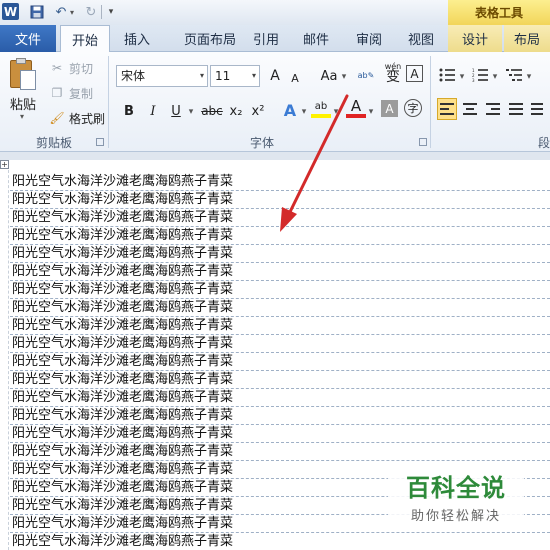 This screenshot has height=550, width=550. I want to click on ruler-strip, so click(275, 156).